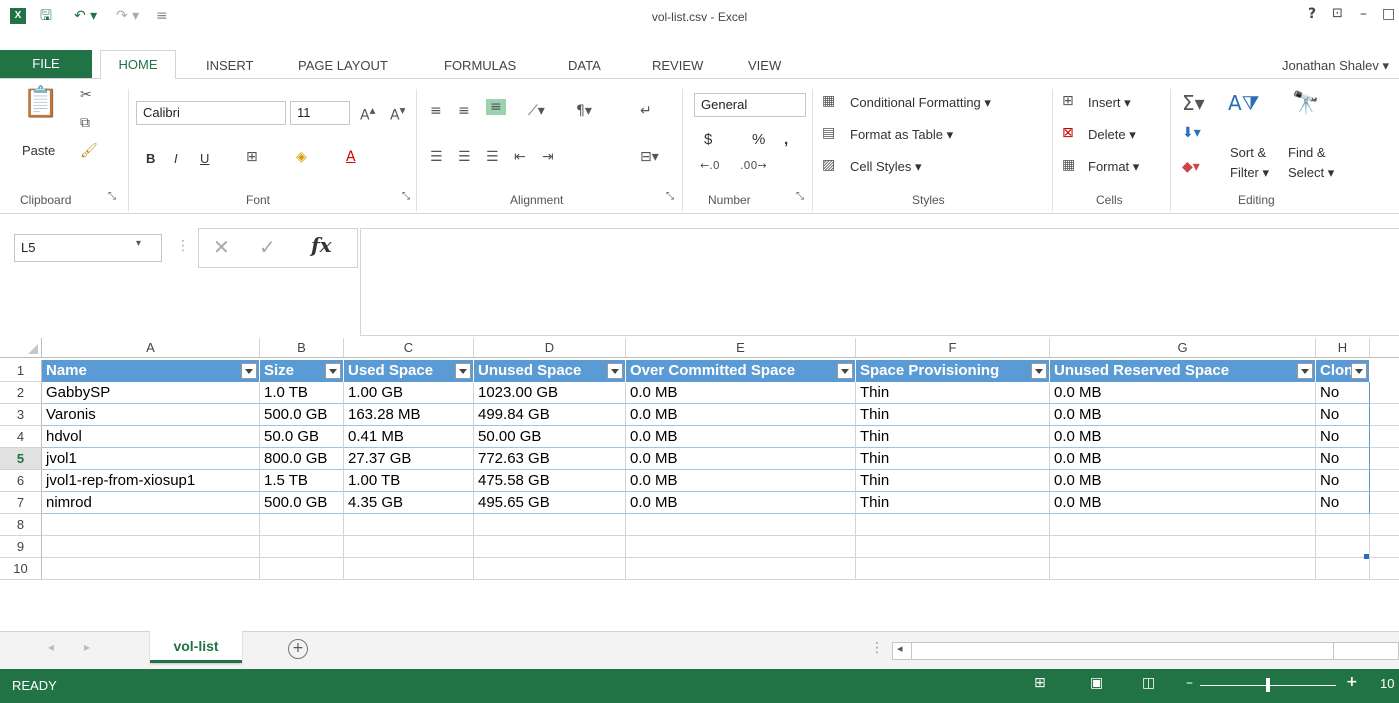 The width and height of the screenshot is (1399, 703). Describe the element at coordinates (221, 247) in the screenshot. I see `cancel-icon: ✕` at that location.